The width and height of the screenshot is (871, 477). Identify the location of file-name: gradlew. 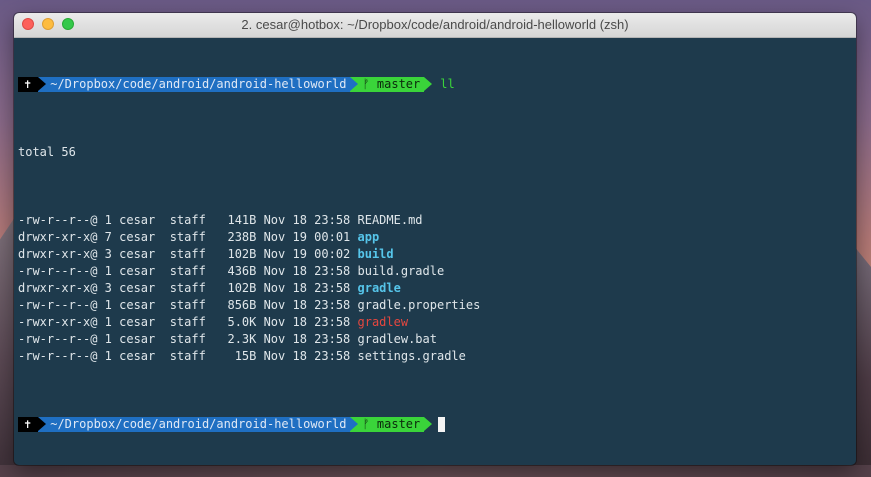
(383, 322).